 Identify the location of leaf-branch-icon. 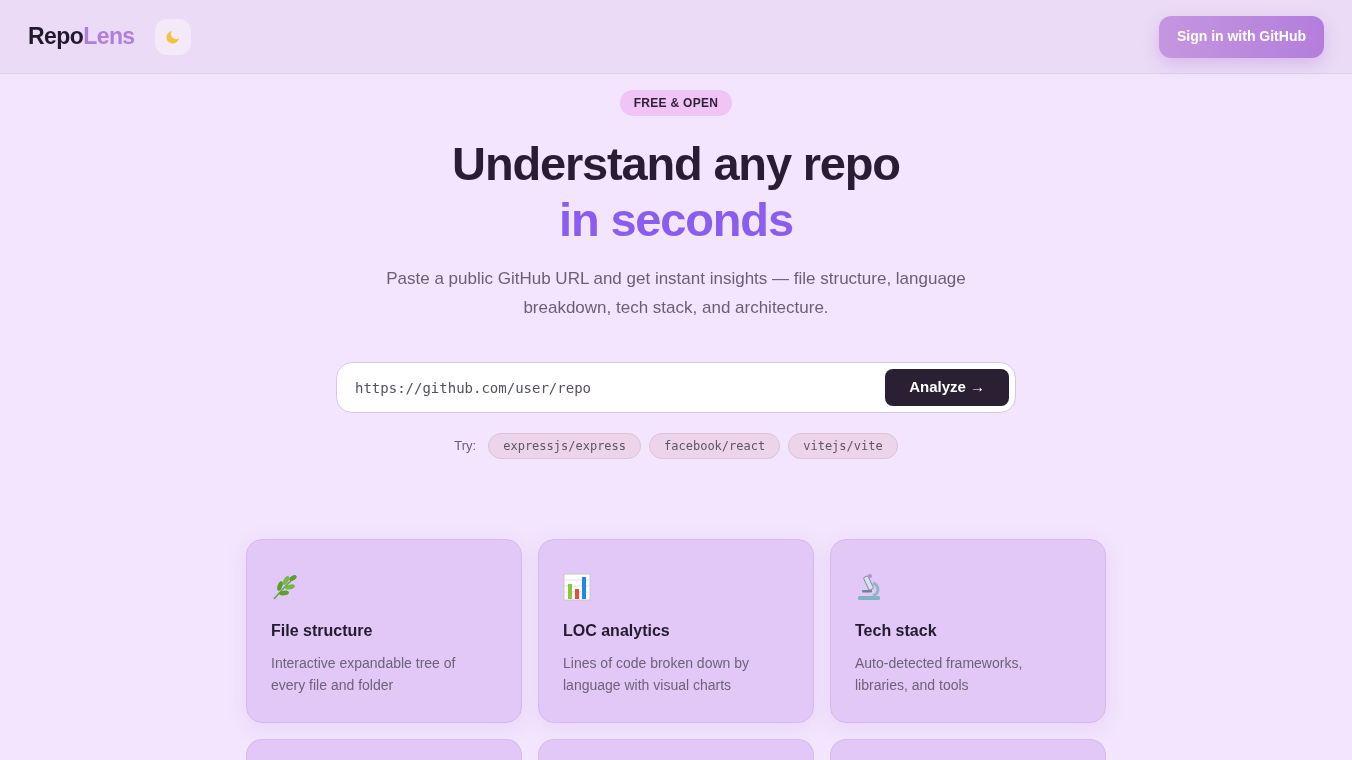
(285, 587).